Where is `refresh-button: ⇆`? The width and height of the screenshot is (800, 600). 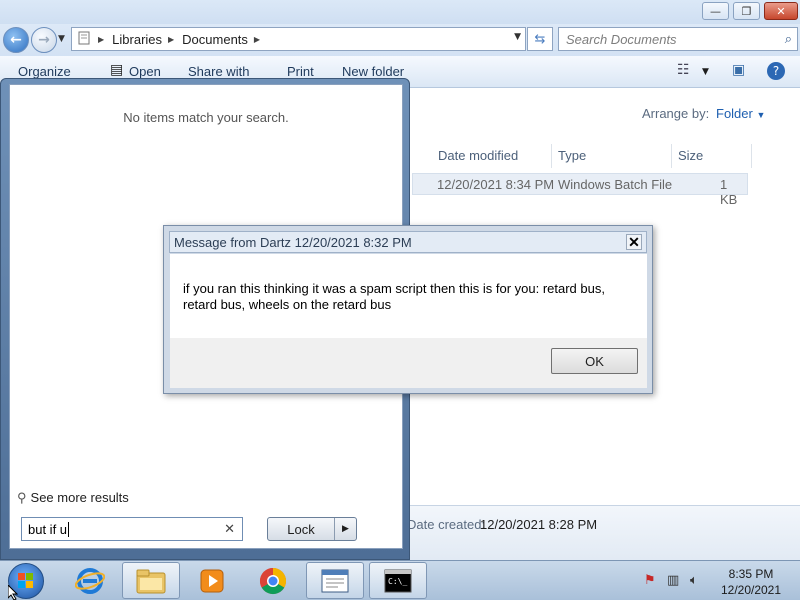
refresh-button: ⇆ is located at coordinates (540, 39).